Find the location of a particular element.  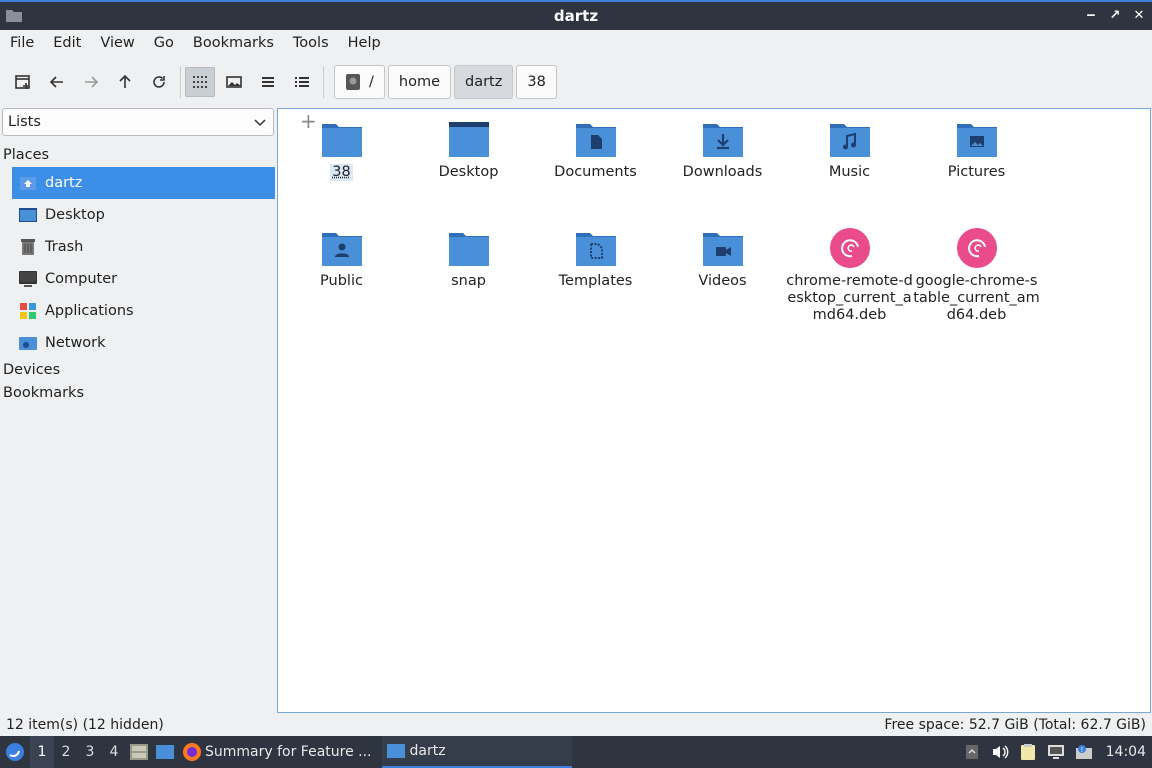

sidebar-item-network: Network is located at coordinates (143, 343).